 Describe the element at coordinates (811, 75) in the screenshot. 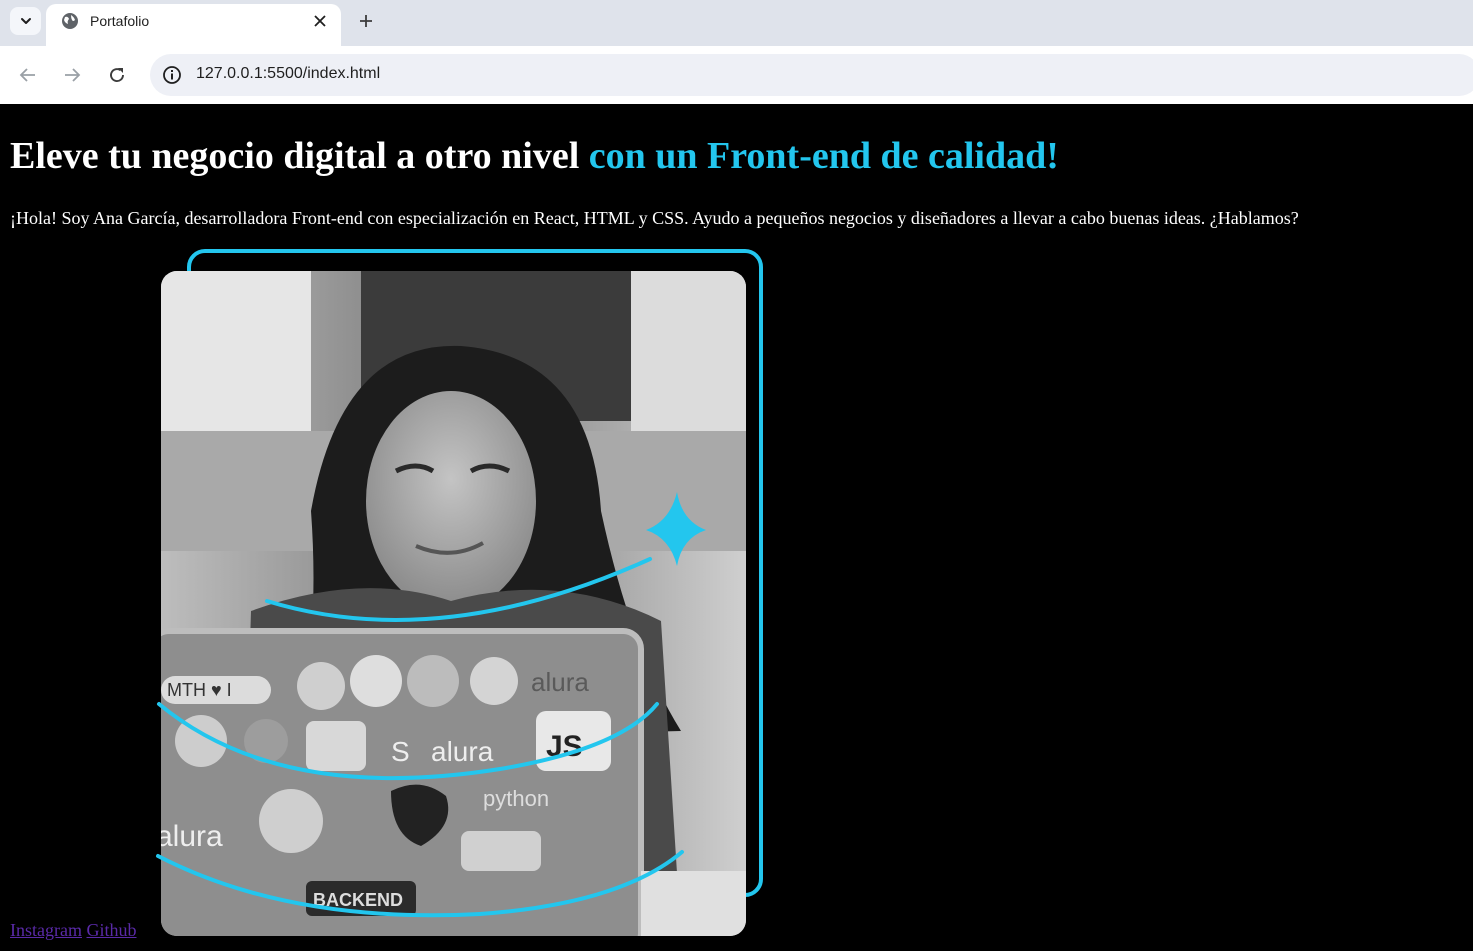

I see `address-bar: 127.0.0.1:5500/index.html` at that location.